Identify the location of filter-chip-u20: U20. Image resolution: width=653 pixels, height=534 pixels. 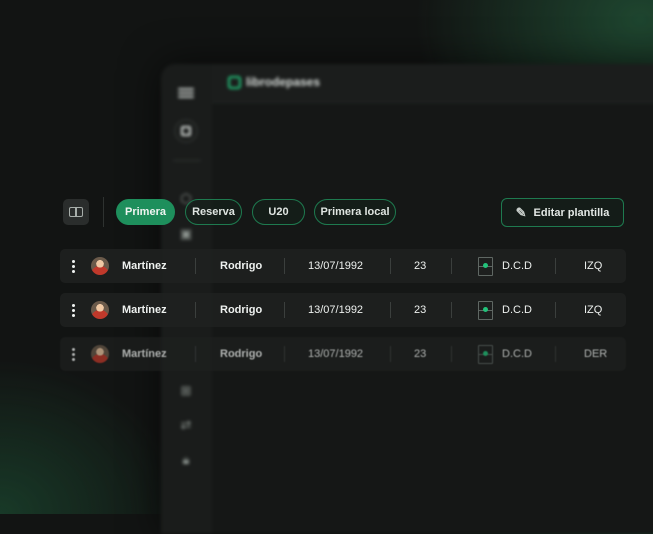
(278, 212).